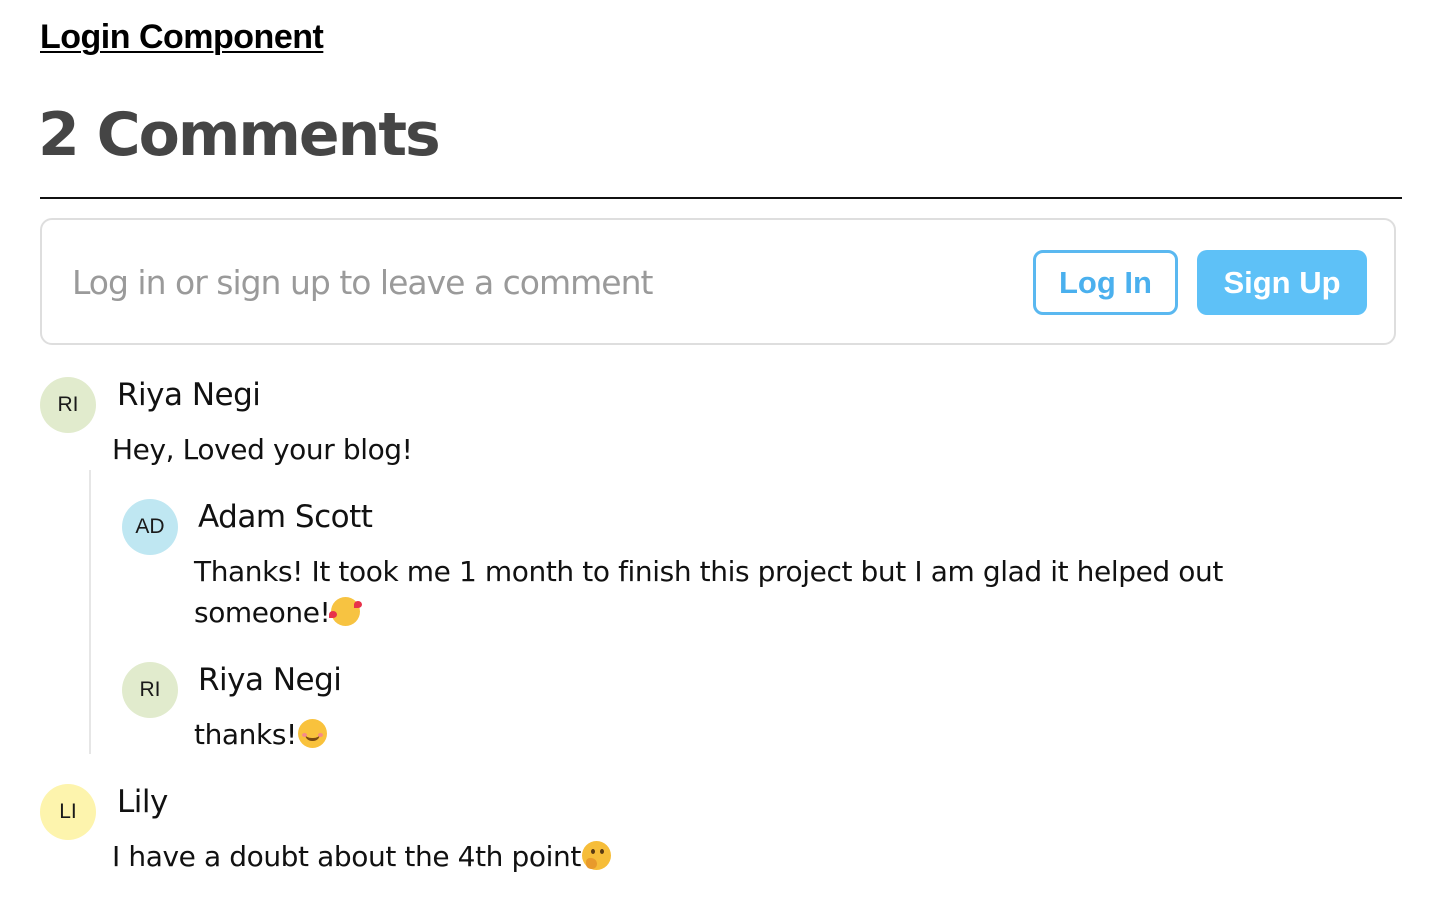  I want to click on reply-text: thanks!, so click(245, 734).